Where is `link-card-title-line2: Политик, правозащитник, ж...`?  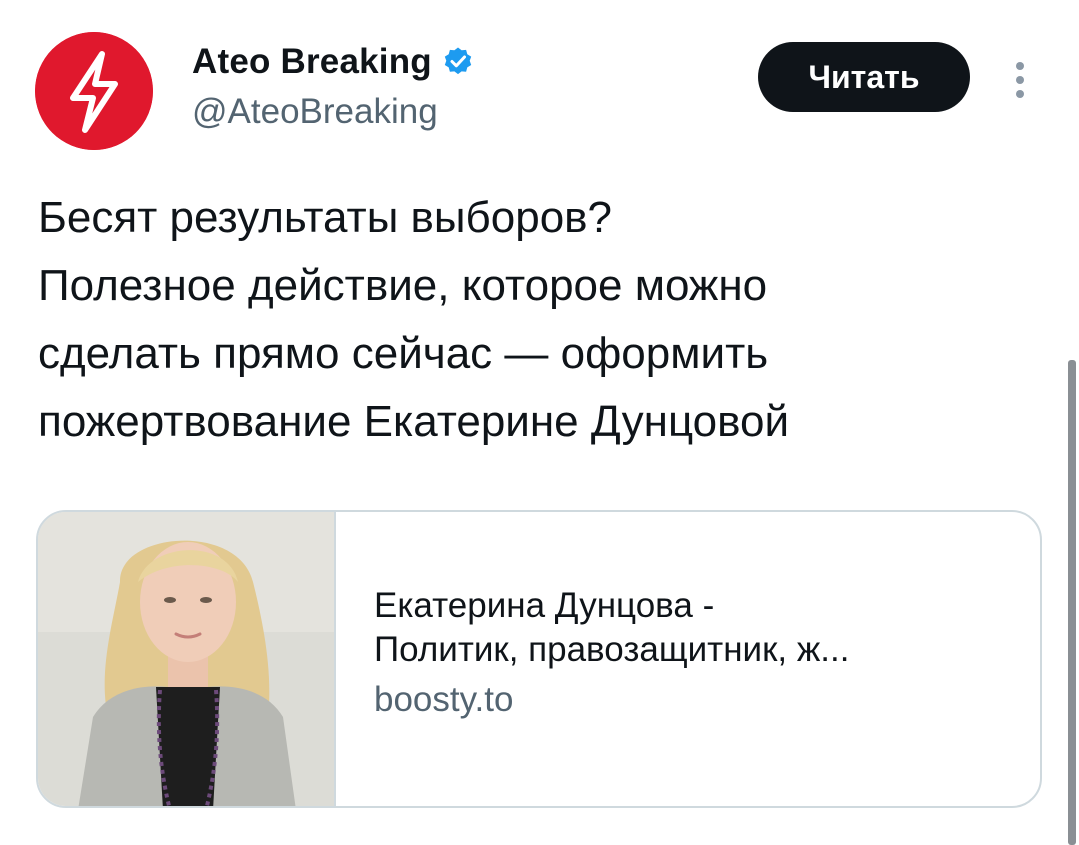
link-card-title-line2: Политик, правозащитник, ж... is located at coordinates (612, 649).